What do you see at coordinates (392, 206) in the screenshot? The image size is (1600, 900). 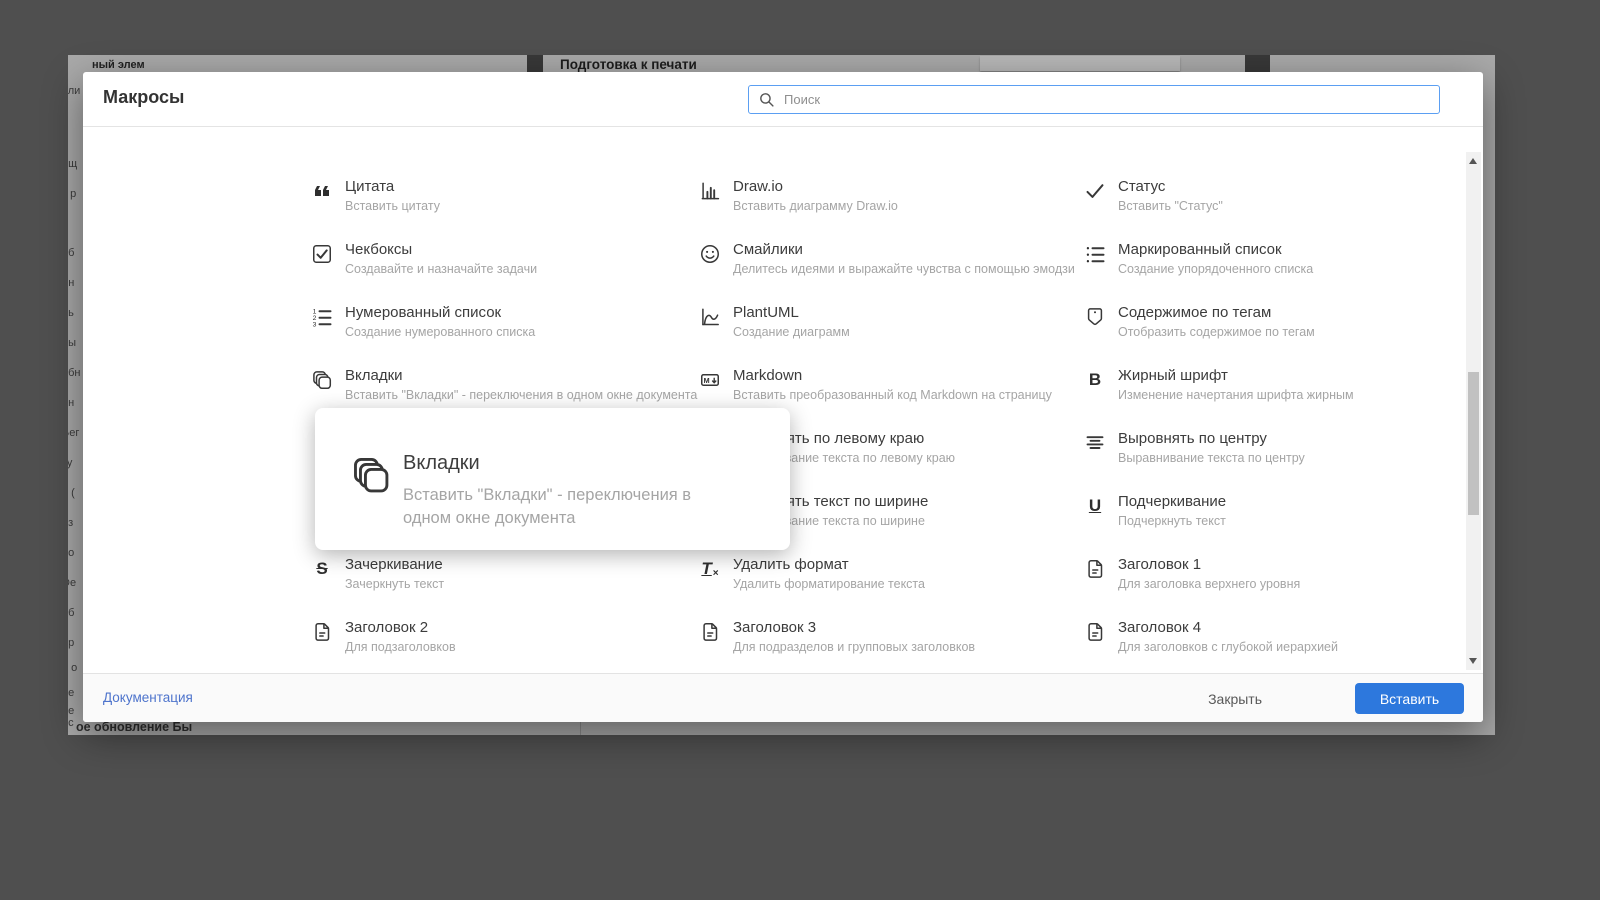 I see `macro-item-description: Вставить цитату` at bounding box center [392, 206].